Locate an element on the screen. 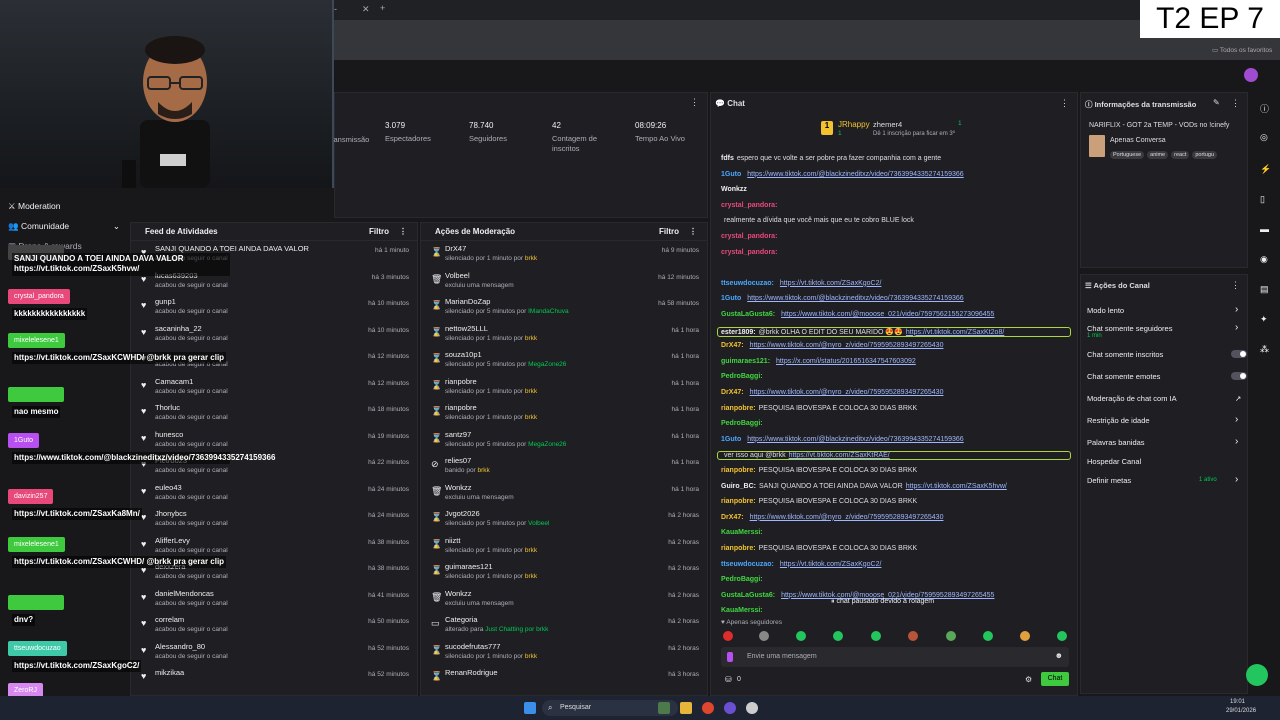  chat-message: KauaMerssi: is located at coordinates (745, 610).